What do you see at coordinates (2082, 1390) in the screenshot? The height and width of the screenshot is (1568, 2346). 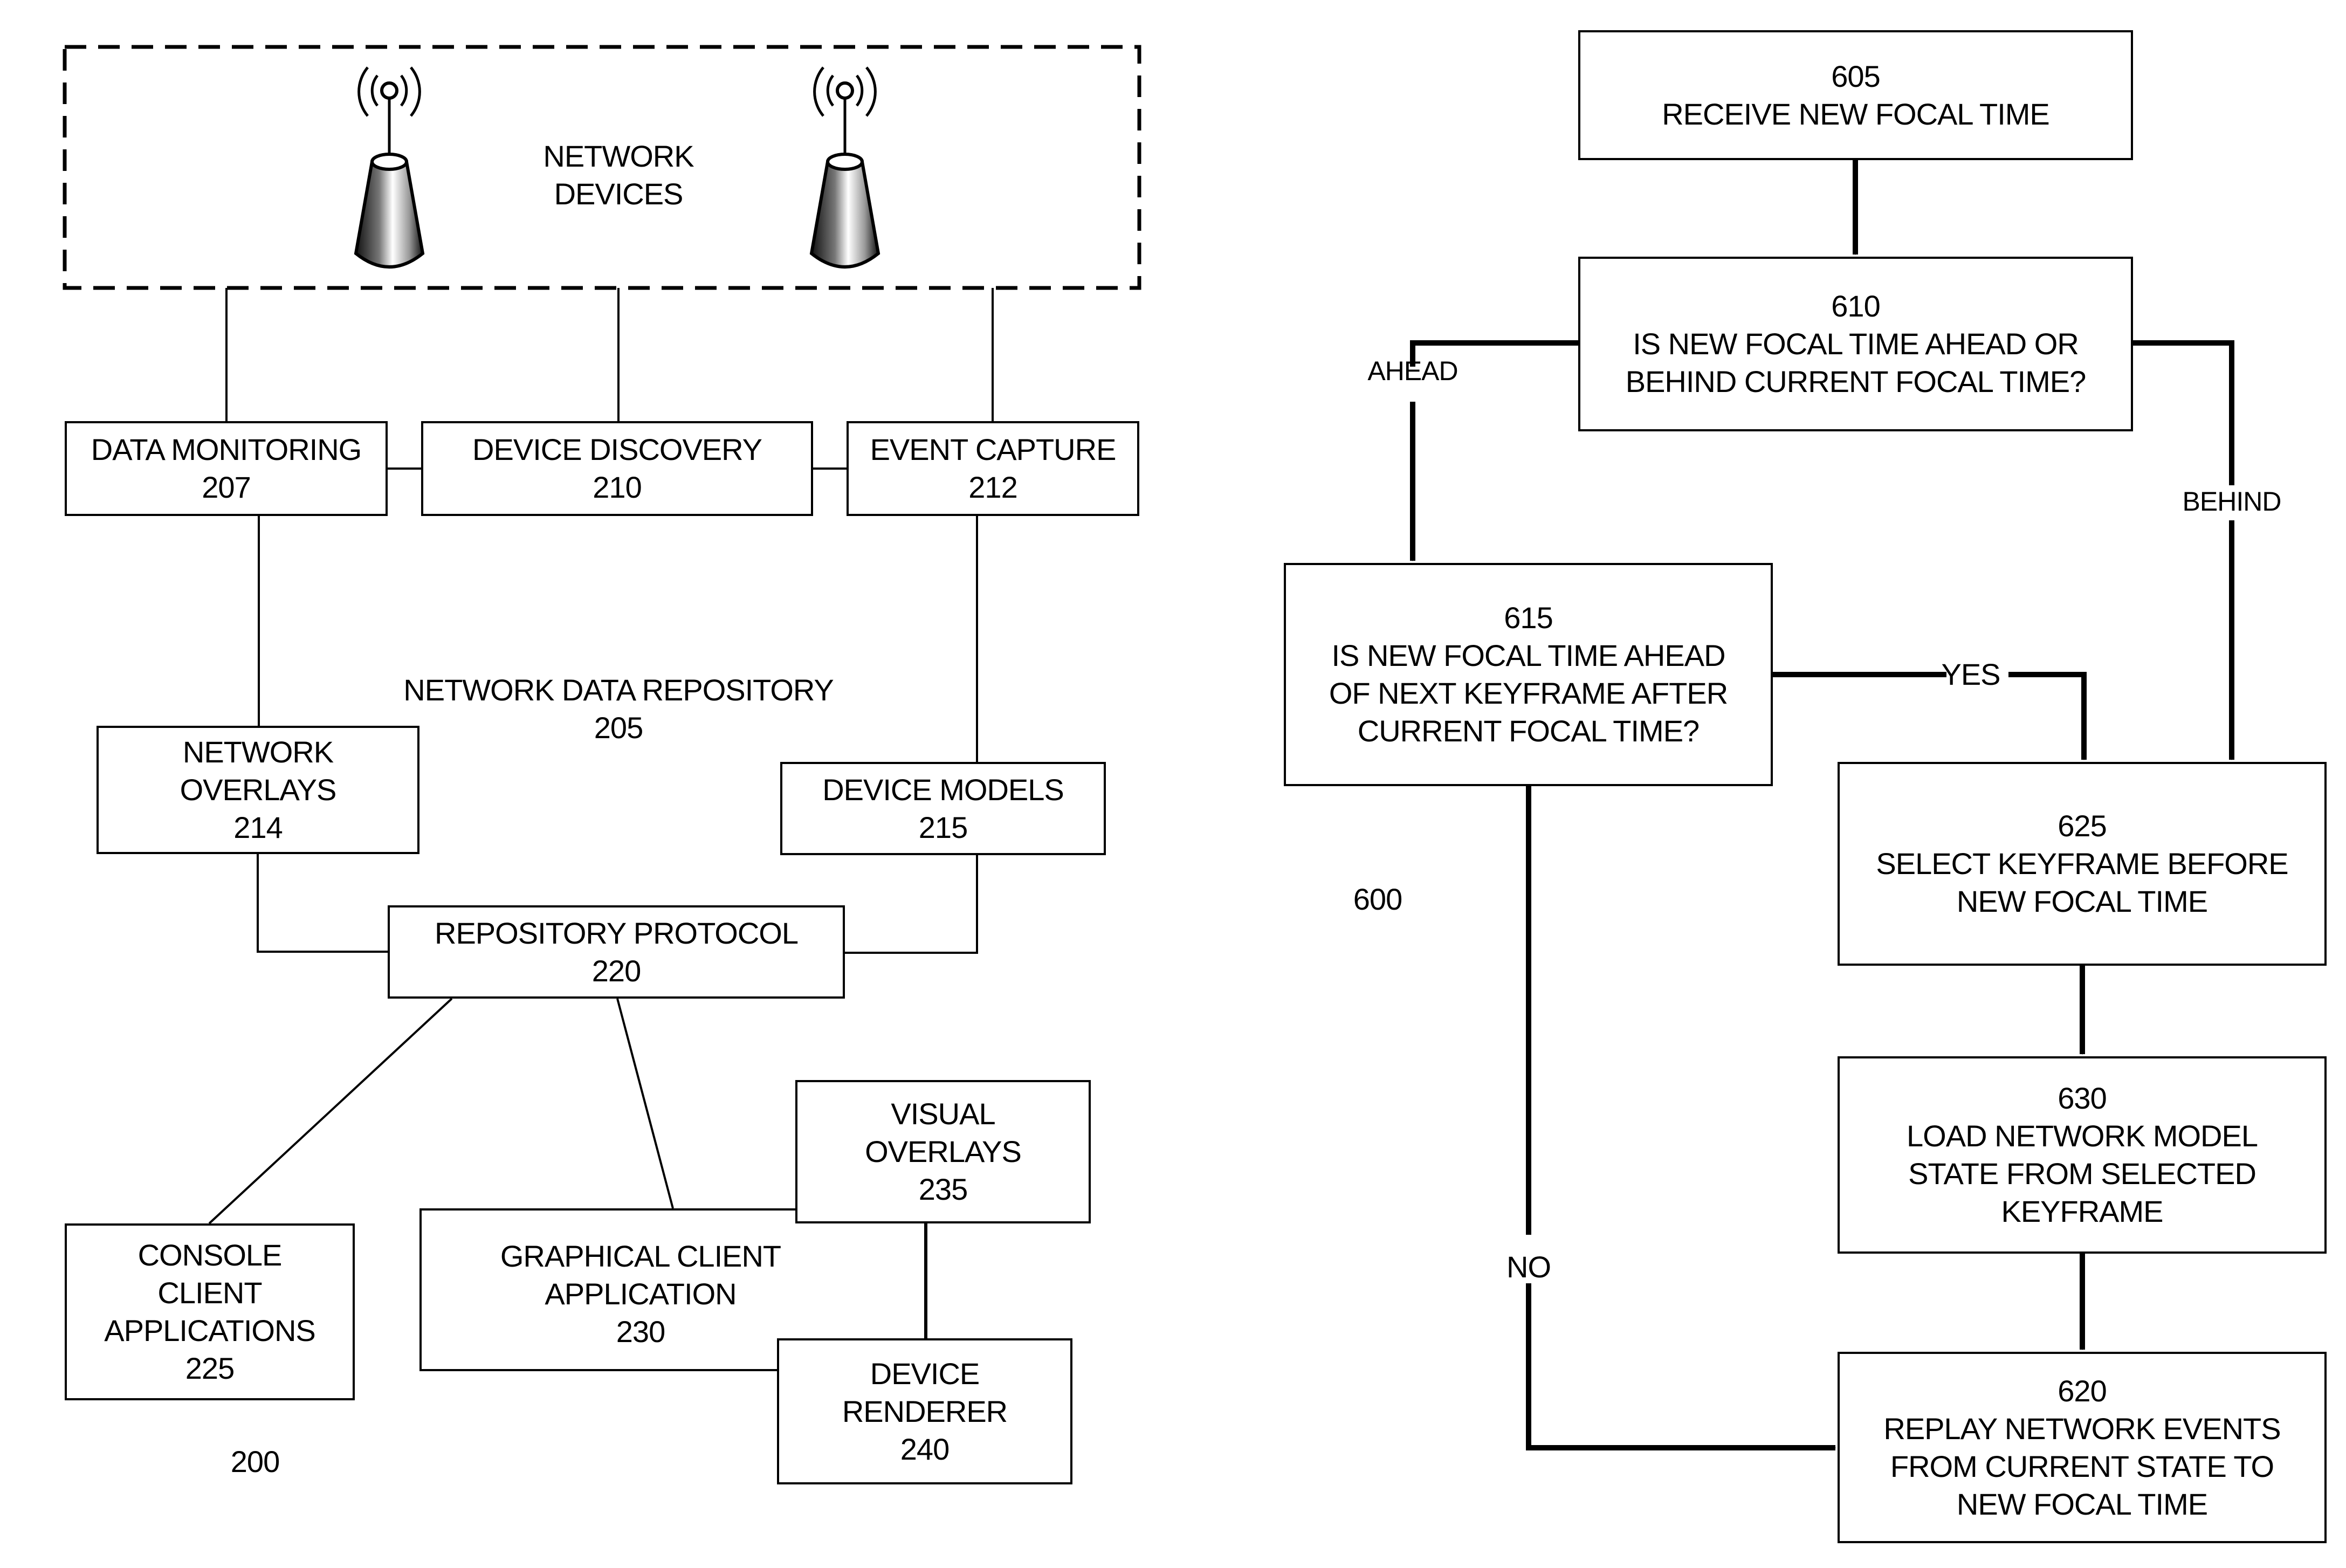 I see `step-number: 620` at bounding box center [2082, 1390].